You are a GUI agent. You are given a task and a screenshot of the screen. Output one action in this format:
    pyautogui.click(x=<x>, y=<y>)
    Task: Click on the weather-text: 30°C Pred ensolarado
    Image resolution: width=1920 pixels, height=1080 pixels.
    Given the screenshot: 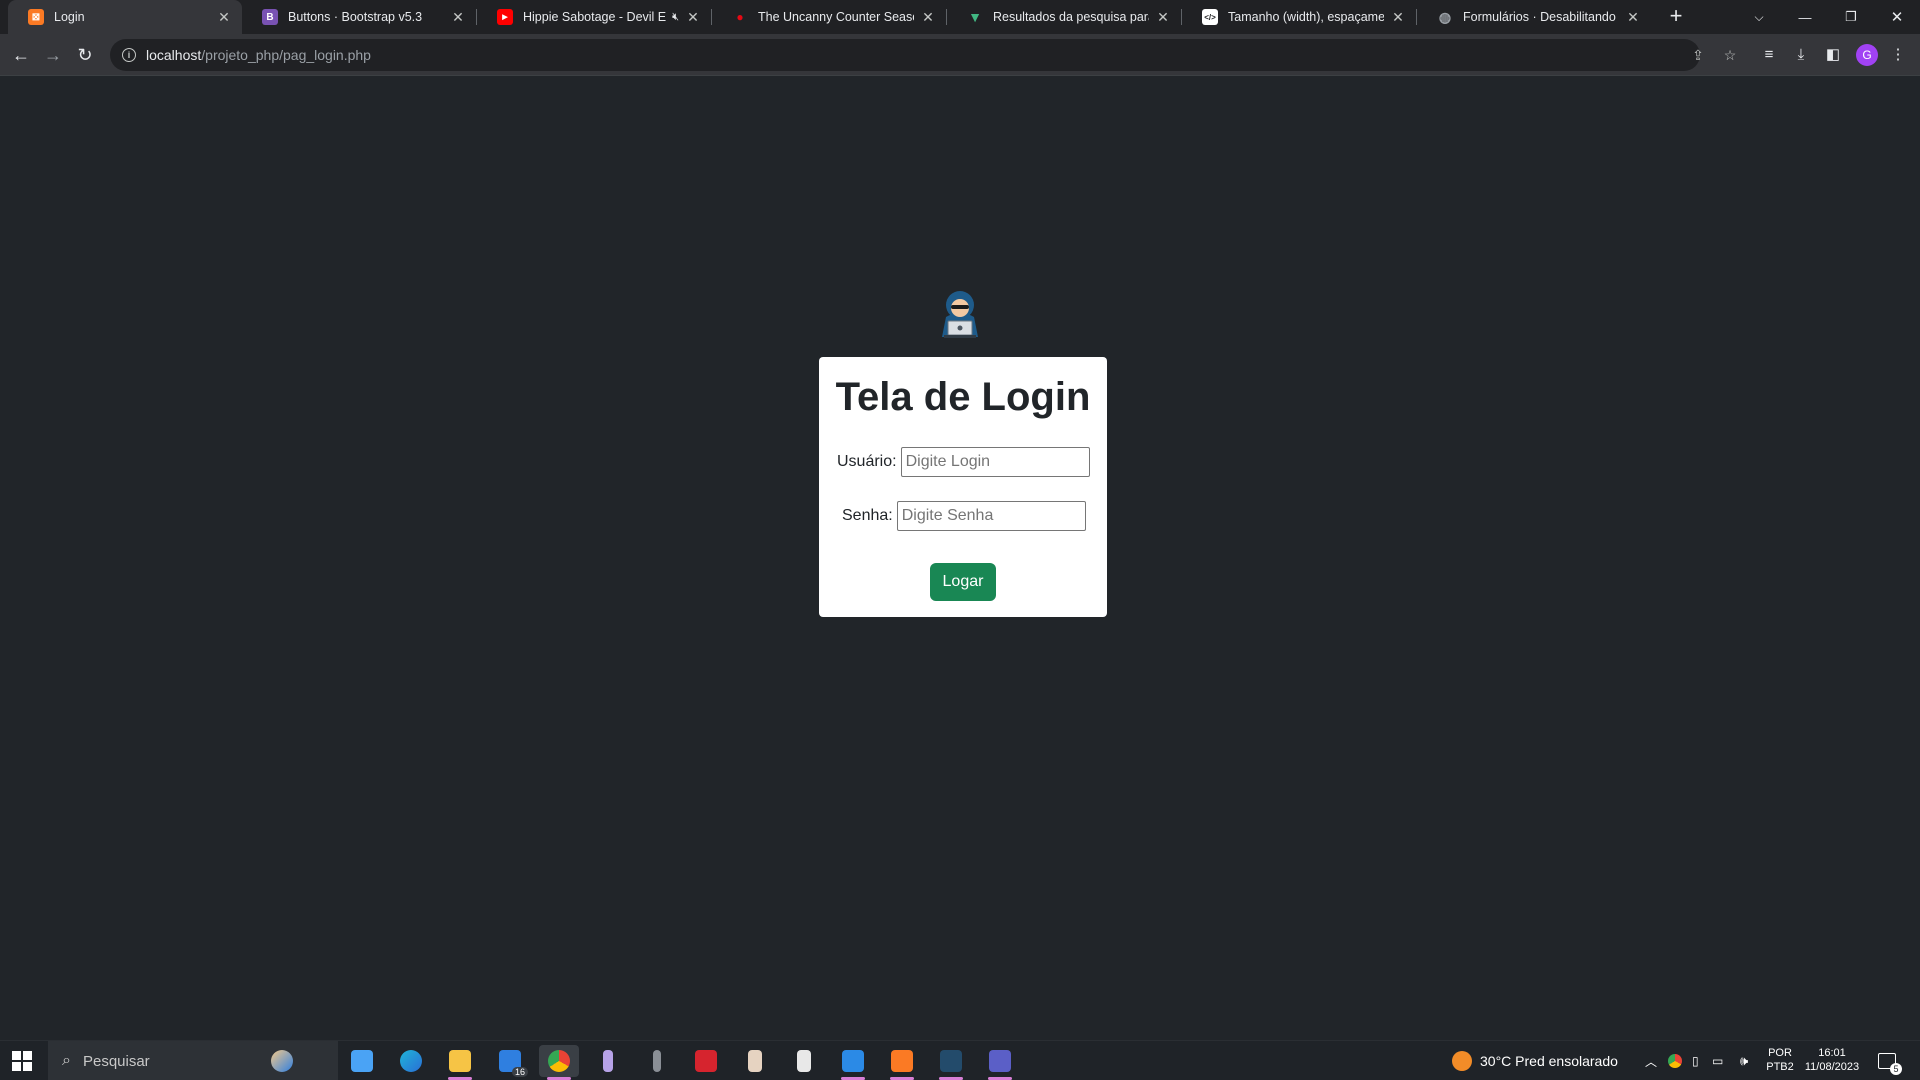 What is the action you would take?
    pyautogui.click(x=1549, y=1061)
    